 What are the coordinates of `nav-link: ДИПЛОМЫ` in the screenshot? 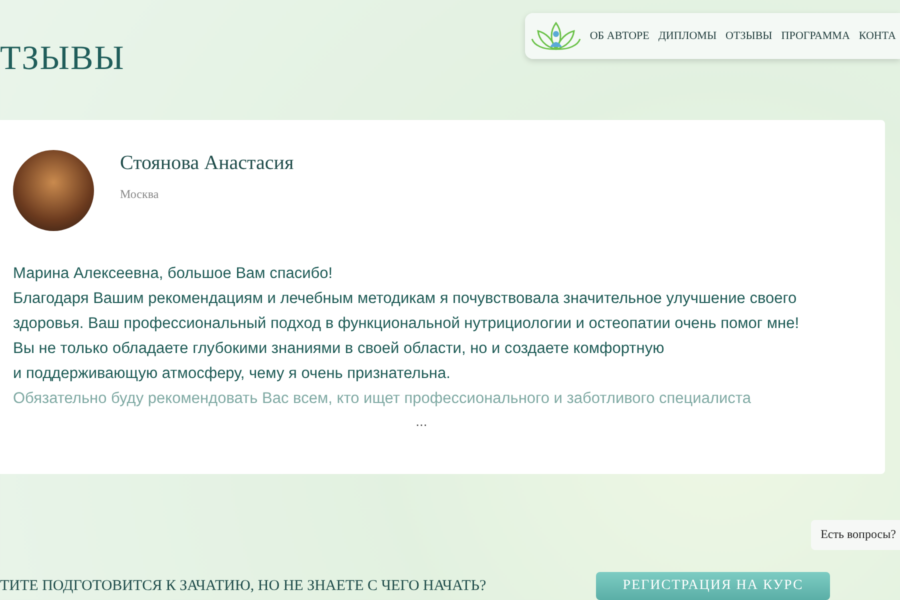 It's located at (687, 36).